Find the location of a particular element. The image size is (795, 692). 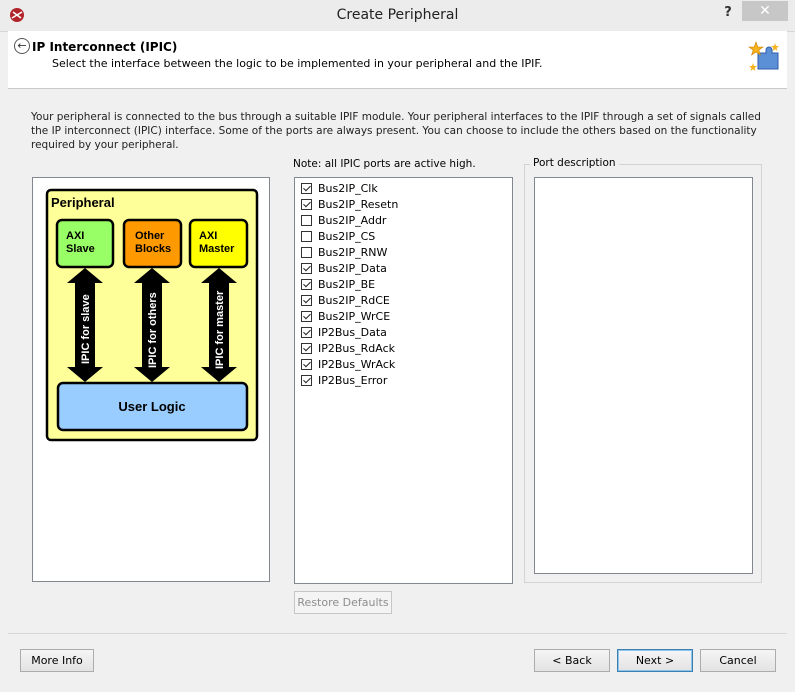

port-row: IP2Bus_RdAck is located at coordinates (348, 348).